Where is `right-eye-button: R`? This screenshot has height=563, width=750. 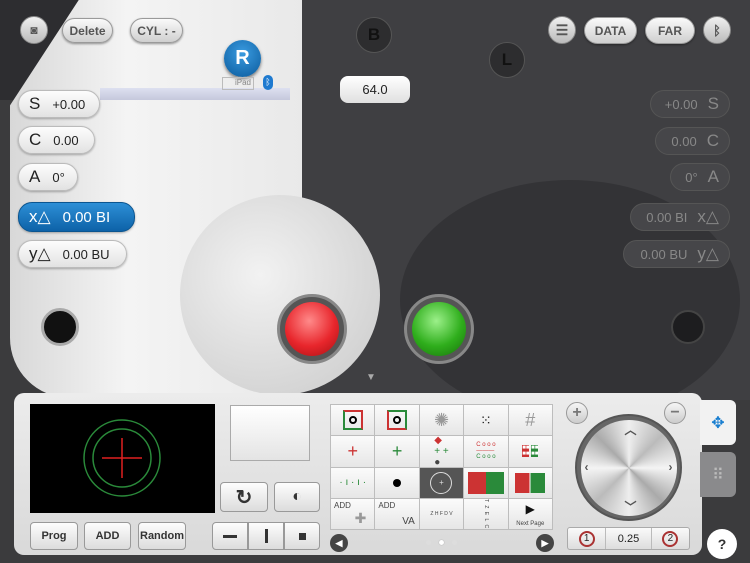
right-eye-button: R is located at coordinates (242, 58).